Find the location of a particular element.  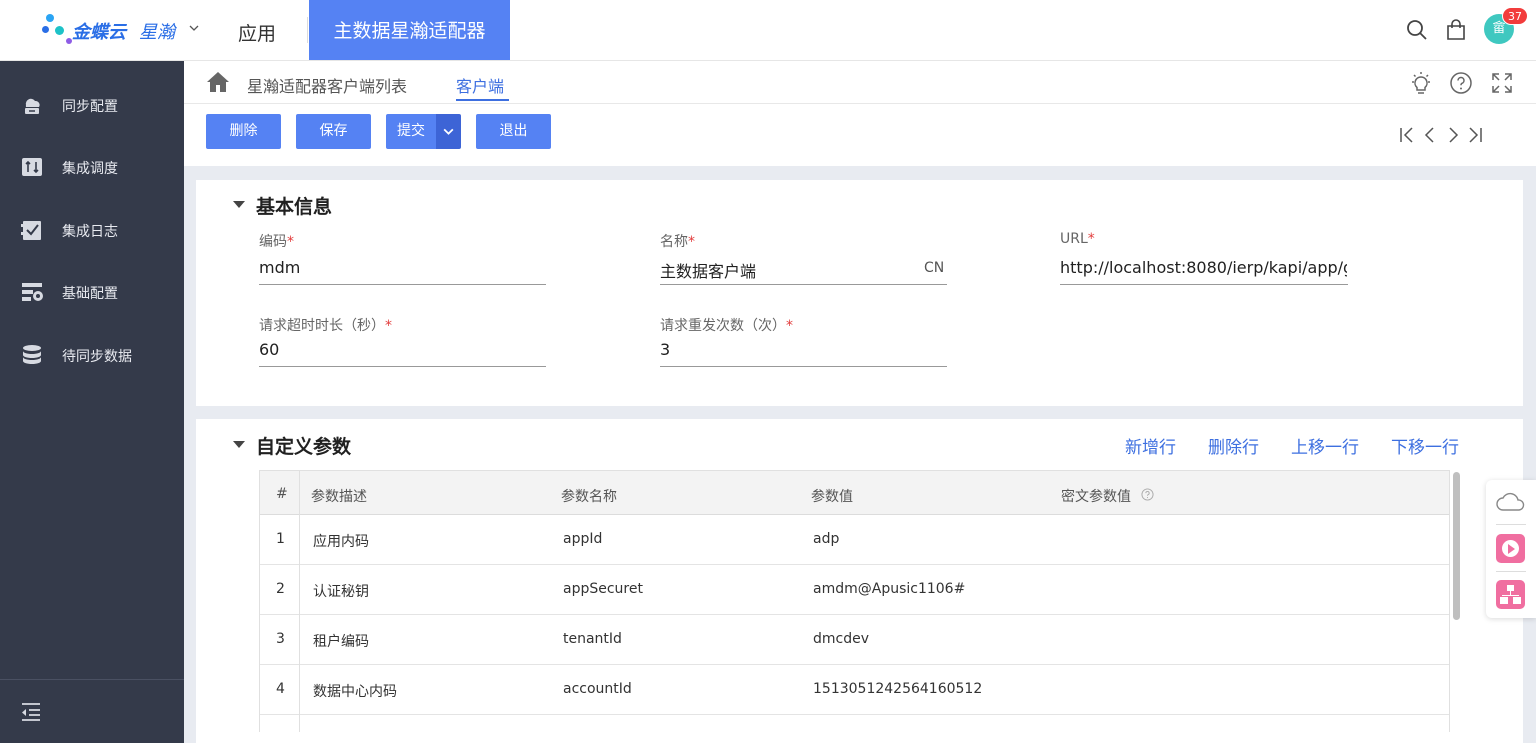

name-field: 主数据客户端 is located at coordinates (785, 270).